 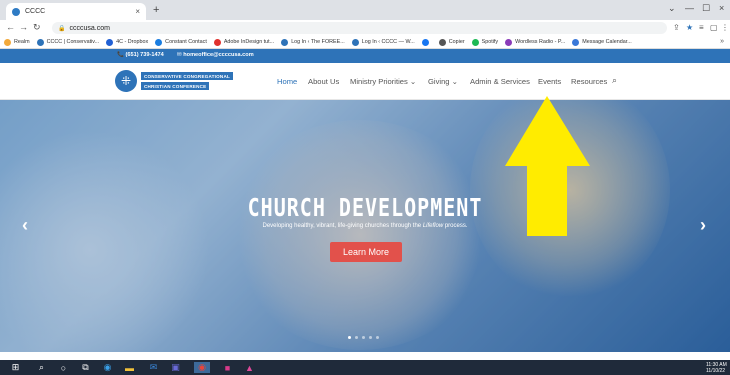 I want to click on logo-line-1: CONSERVATIVE CONGREGATIONAL, so click(x=187, y=76).